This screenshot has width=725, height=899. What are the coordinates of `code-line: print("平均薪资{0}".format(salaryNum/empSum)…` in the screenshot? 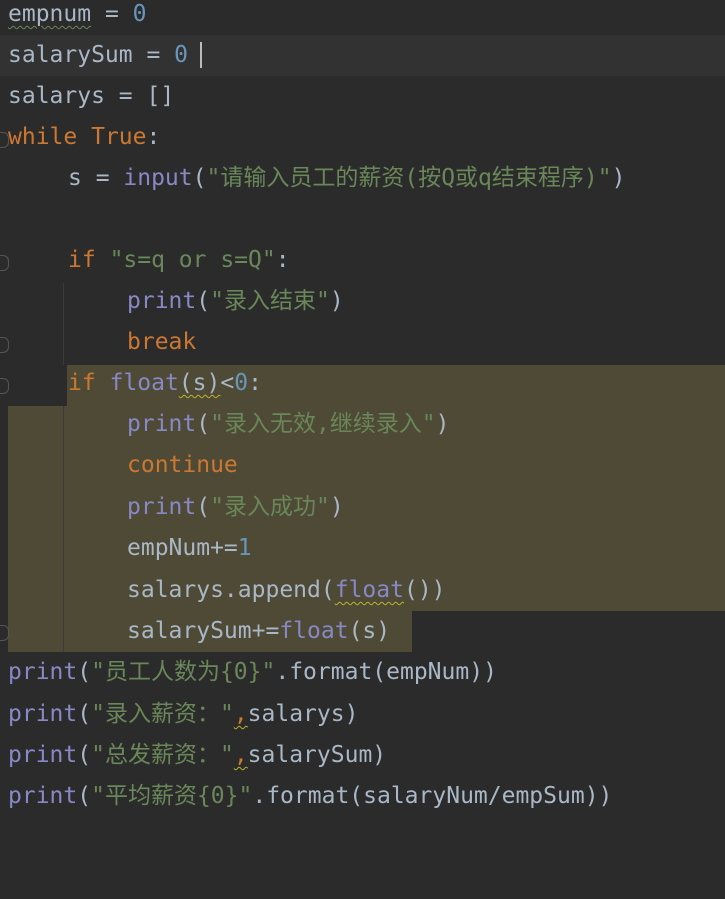 It's located at (362, 796).